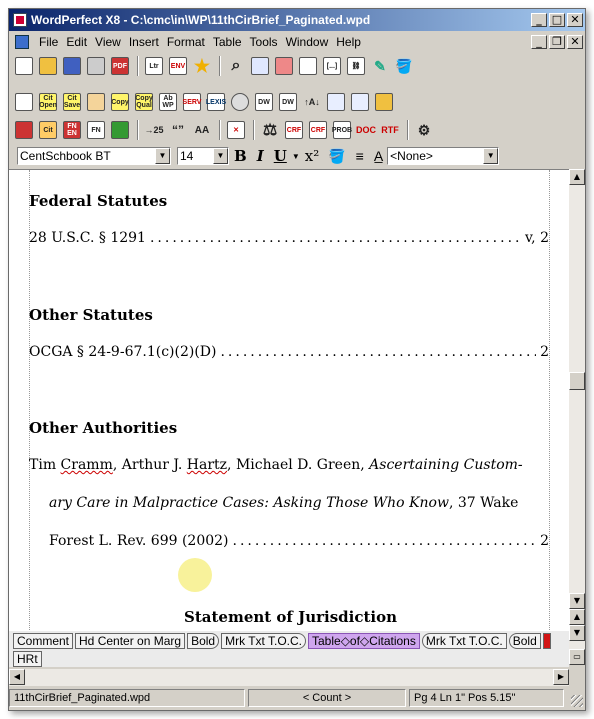  What do you see at coordinates (17, 677) in the screenshot?
I see `scroll-left-icon: ◀` at bounding box center [17, 677].